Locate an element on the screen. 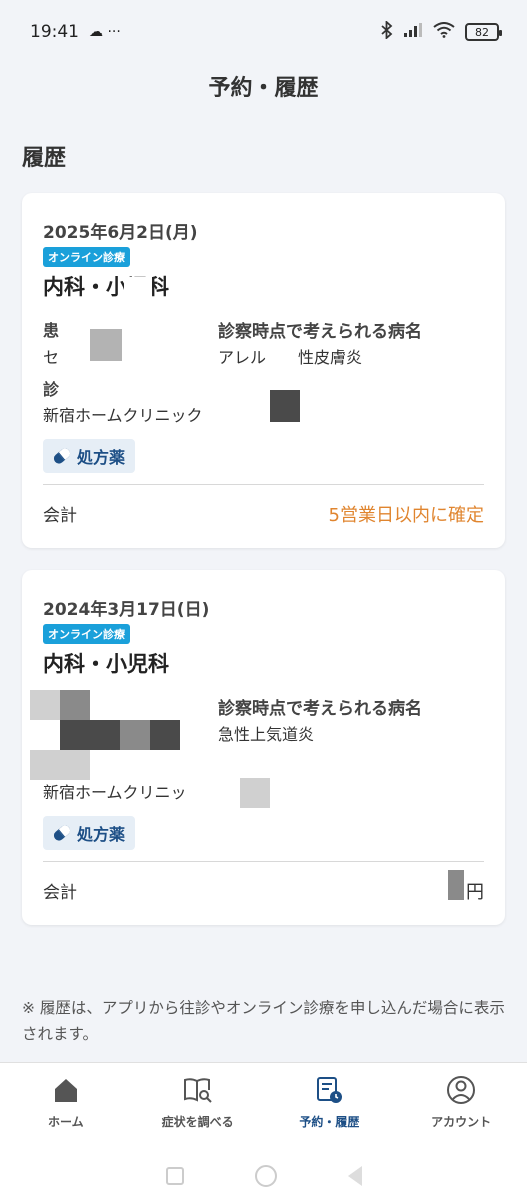  visit-date: 2024年3月17日(日) is located at coordinates (126, 610).